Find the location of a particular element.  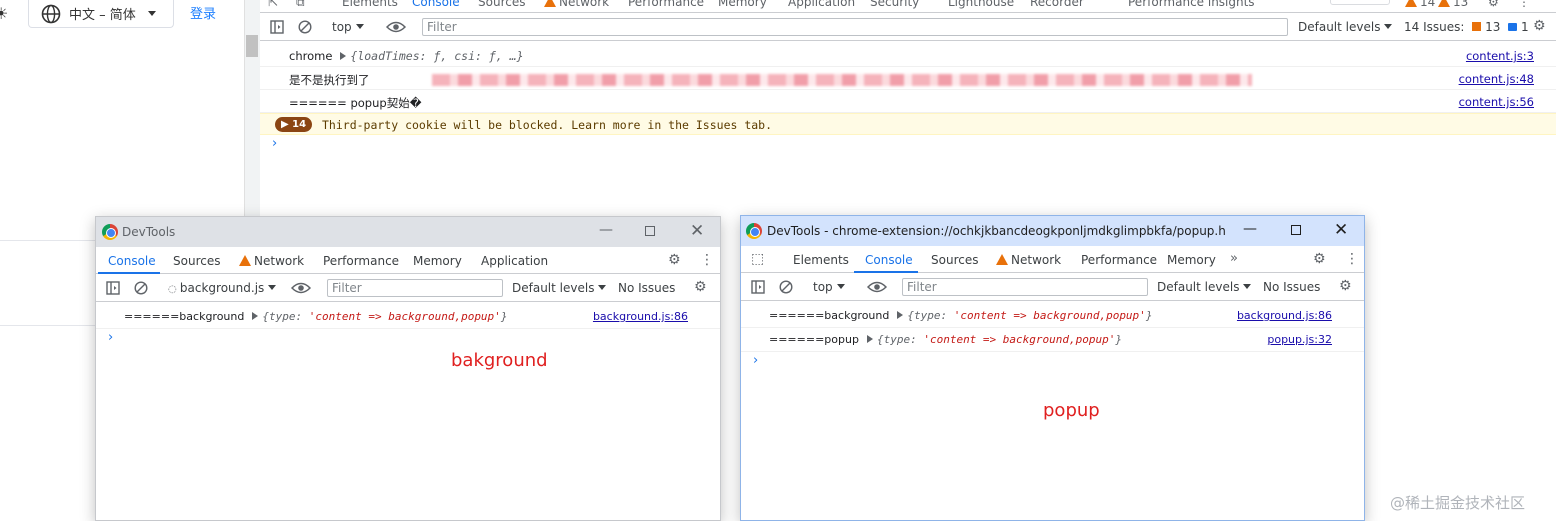

issues-warning-count: 13 is located at coordinates (1493, 27).